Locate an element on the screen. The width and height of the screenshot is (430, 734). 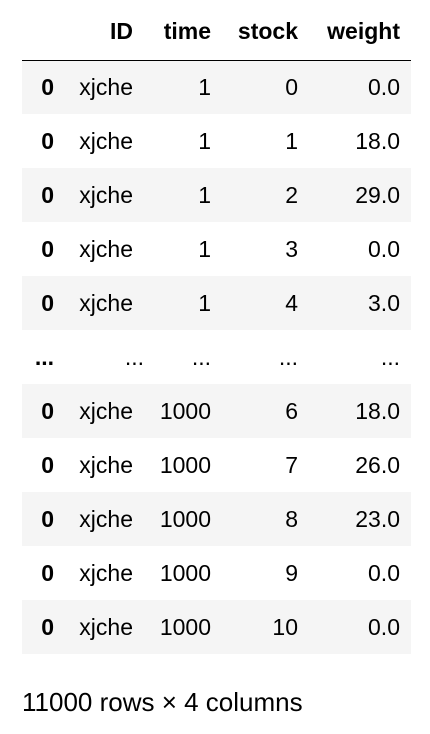
table-row: 0 xjche 1 3 0.0 is located at coordinates (216, 249).